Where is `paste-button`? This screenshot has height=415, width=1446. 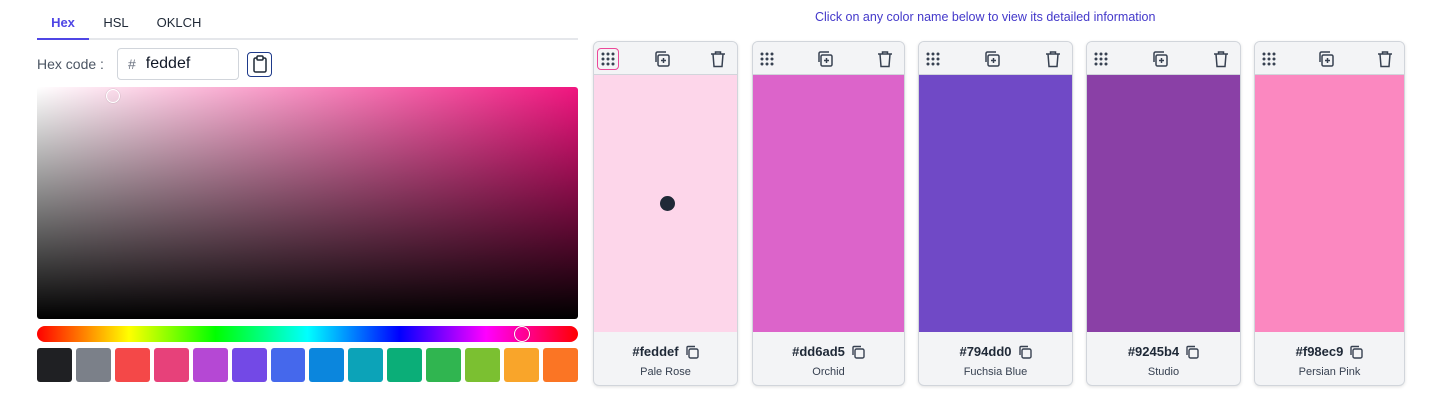 paste-button is located at coordinates (259, 64).